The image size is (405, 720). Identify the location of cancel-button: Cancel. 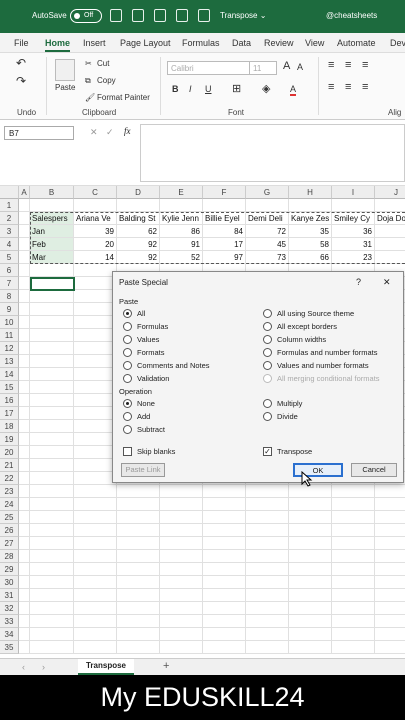
(374, 470).